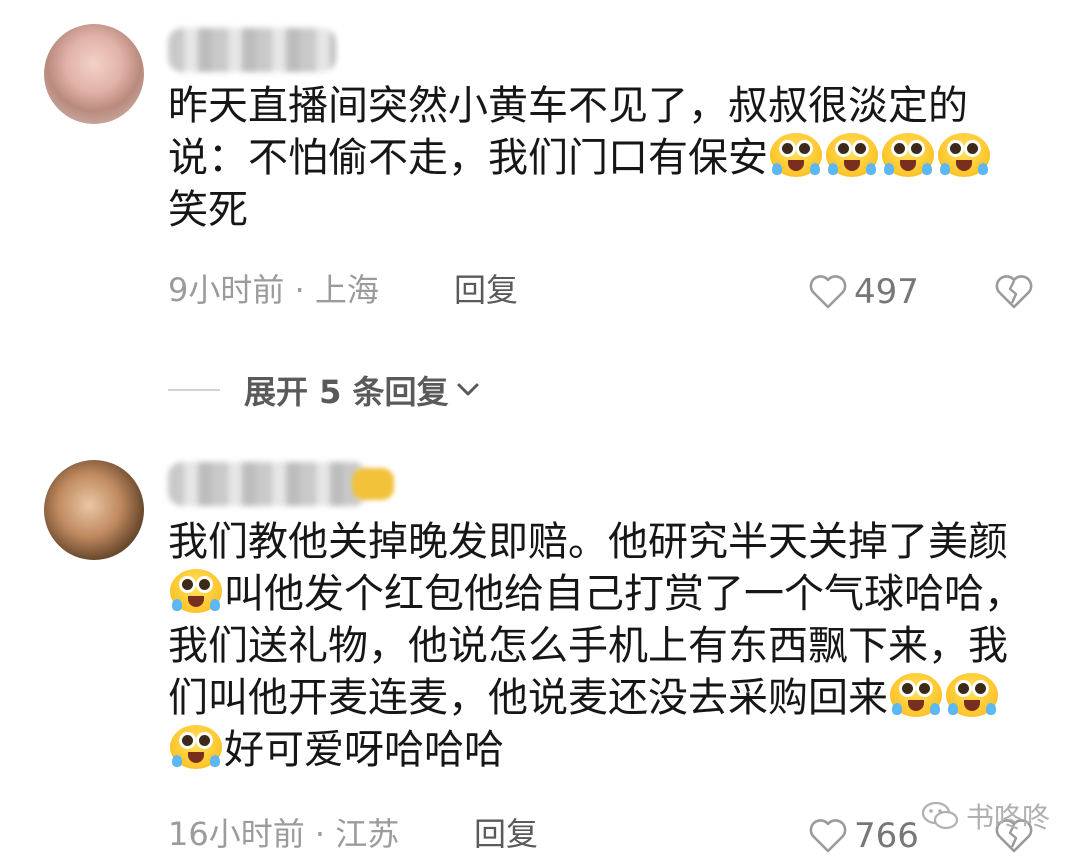 The width and height of the screenshot is (1080, 865). I want to click on like-button: 497, so click(863, 292).